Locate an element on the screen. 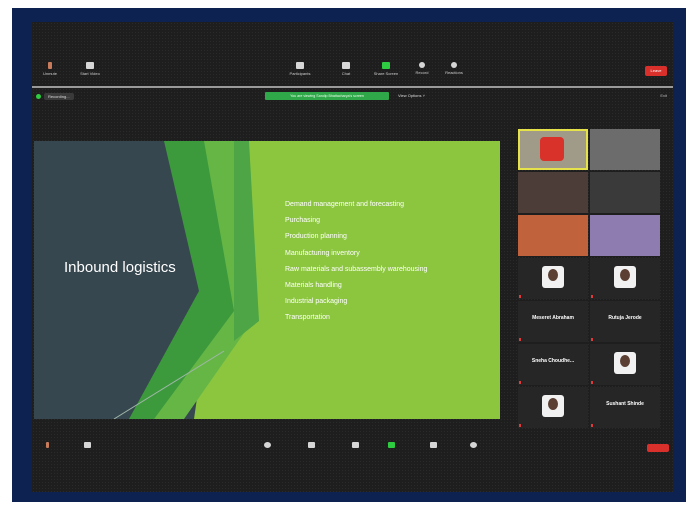 This screenshot has width=697, height=508. unmute-button: Unmute is located at coordinates (50, 69).